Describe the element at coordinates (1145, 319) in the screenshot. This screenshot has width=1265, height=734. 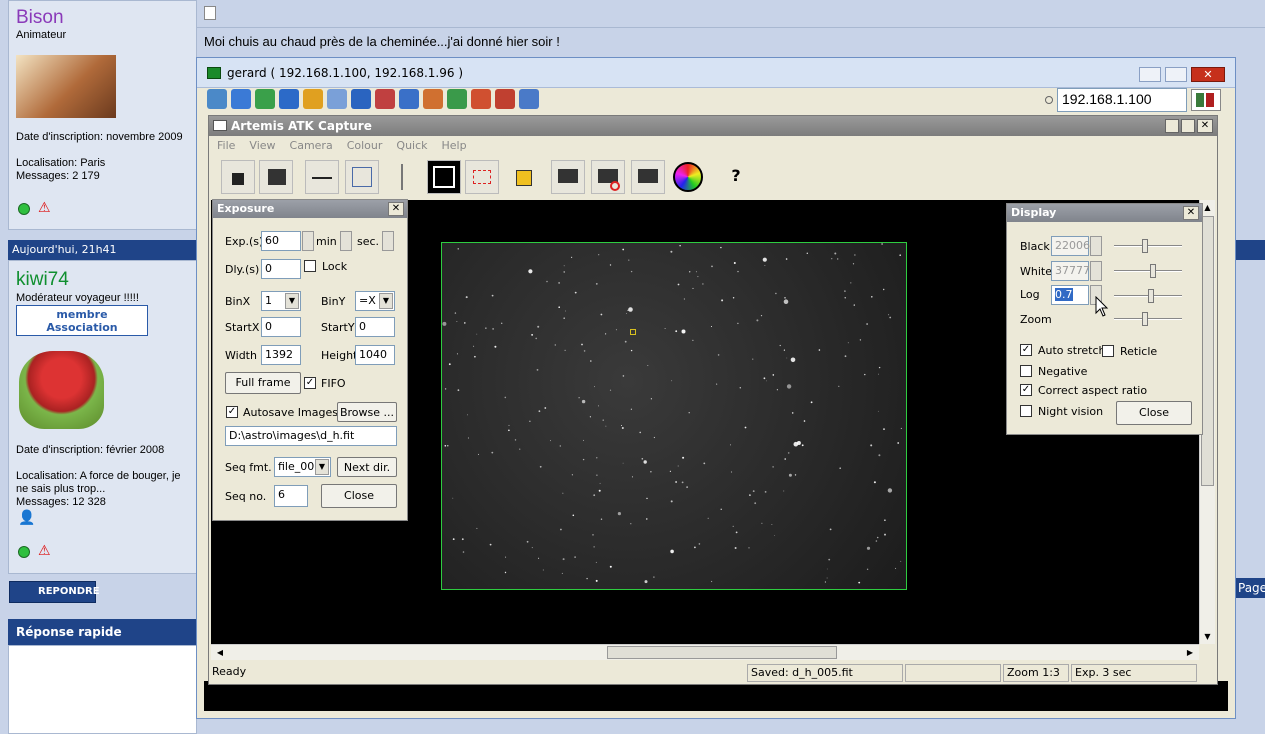
I see `zoom-slider-thumb` at that location.